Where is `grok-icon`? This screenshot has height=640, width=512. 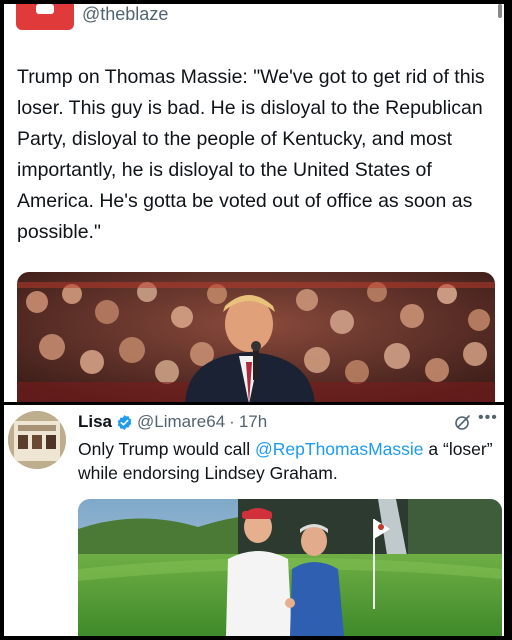 grok-icon is located at coordinates (463, 422).